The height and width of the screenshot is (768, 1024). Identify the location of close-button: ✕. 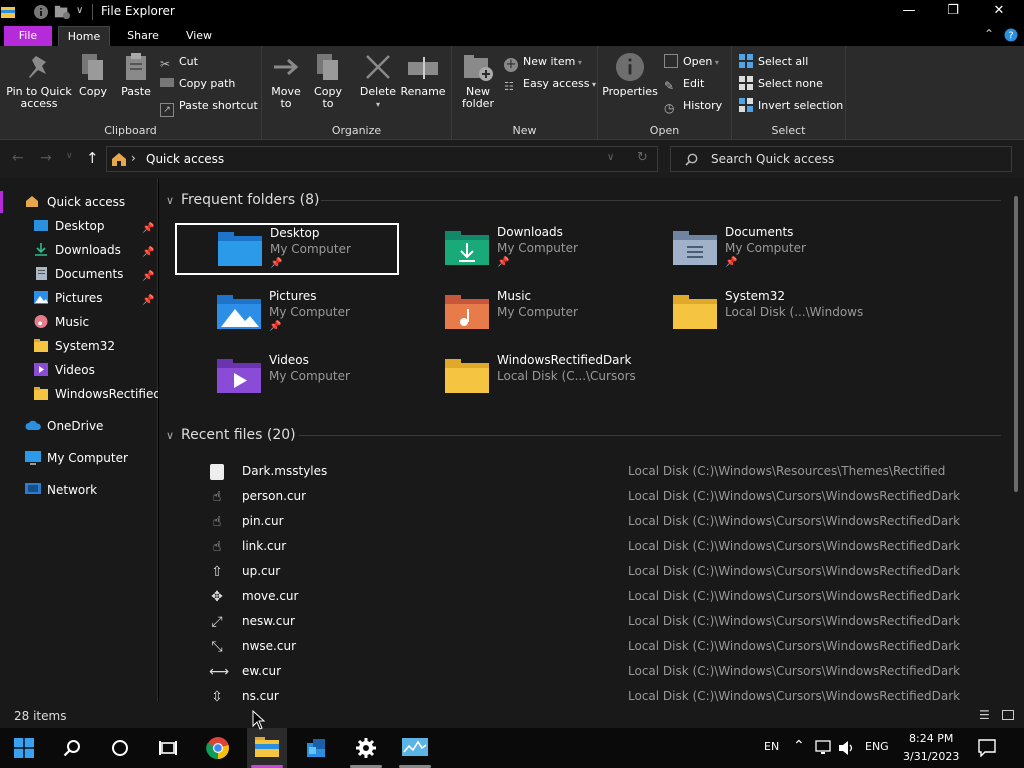
(999, 12).